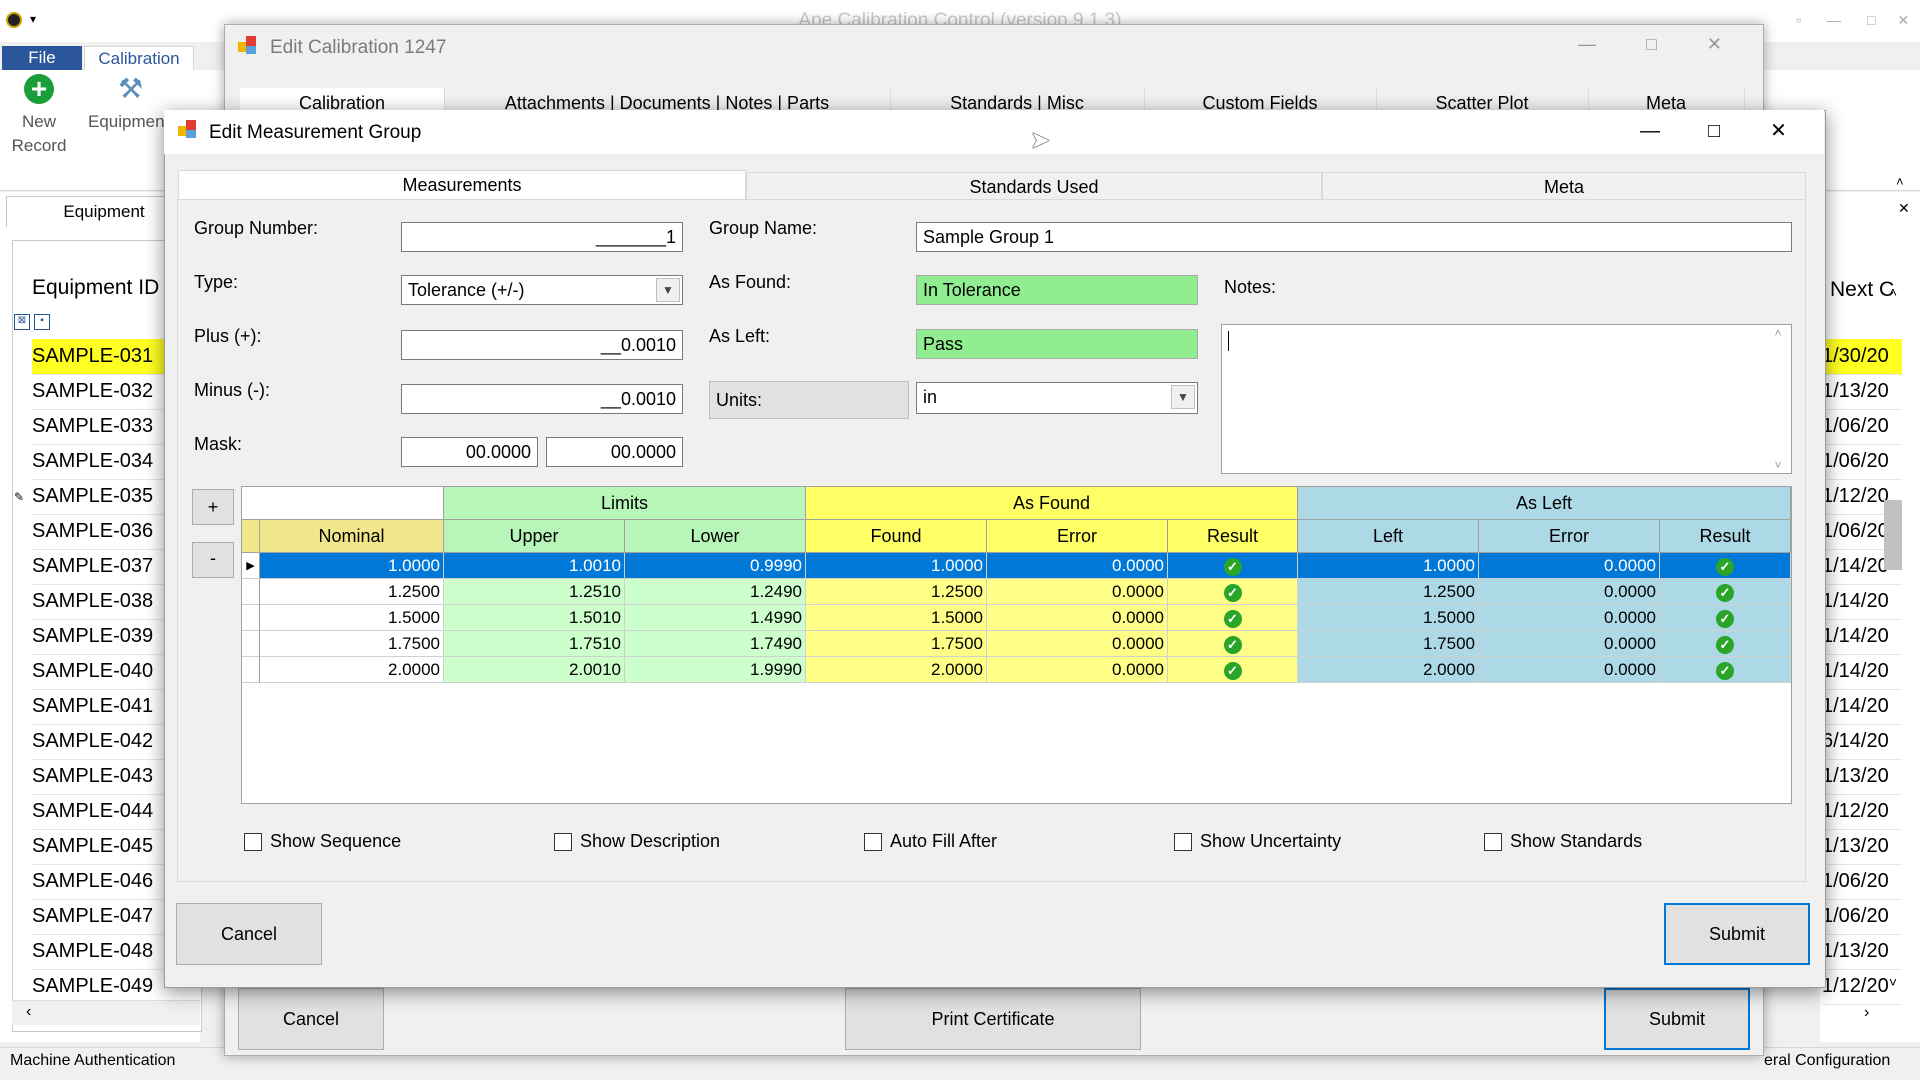 The image size is (1920, 1080). What do you see at coordinates (1563, 841) in the screenshot?
I see `show-standards-checkbox: Show Standards` at bounding box center [1563, 841].